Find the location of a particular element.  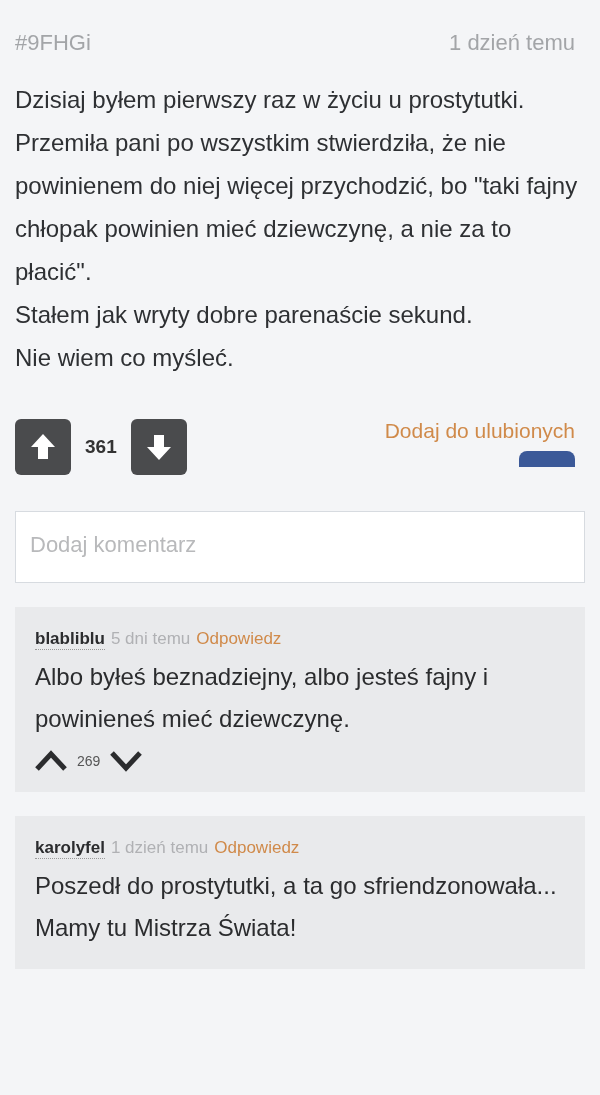

post-time: 1 dzień temu is located at coordinates (512, 43).